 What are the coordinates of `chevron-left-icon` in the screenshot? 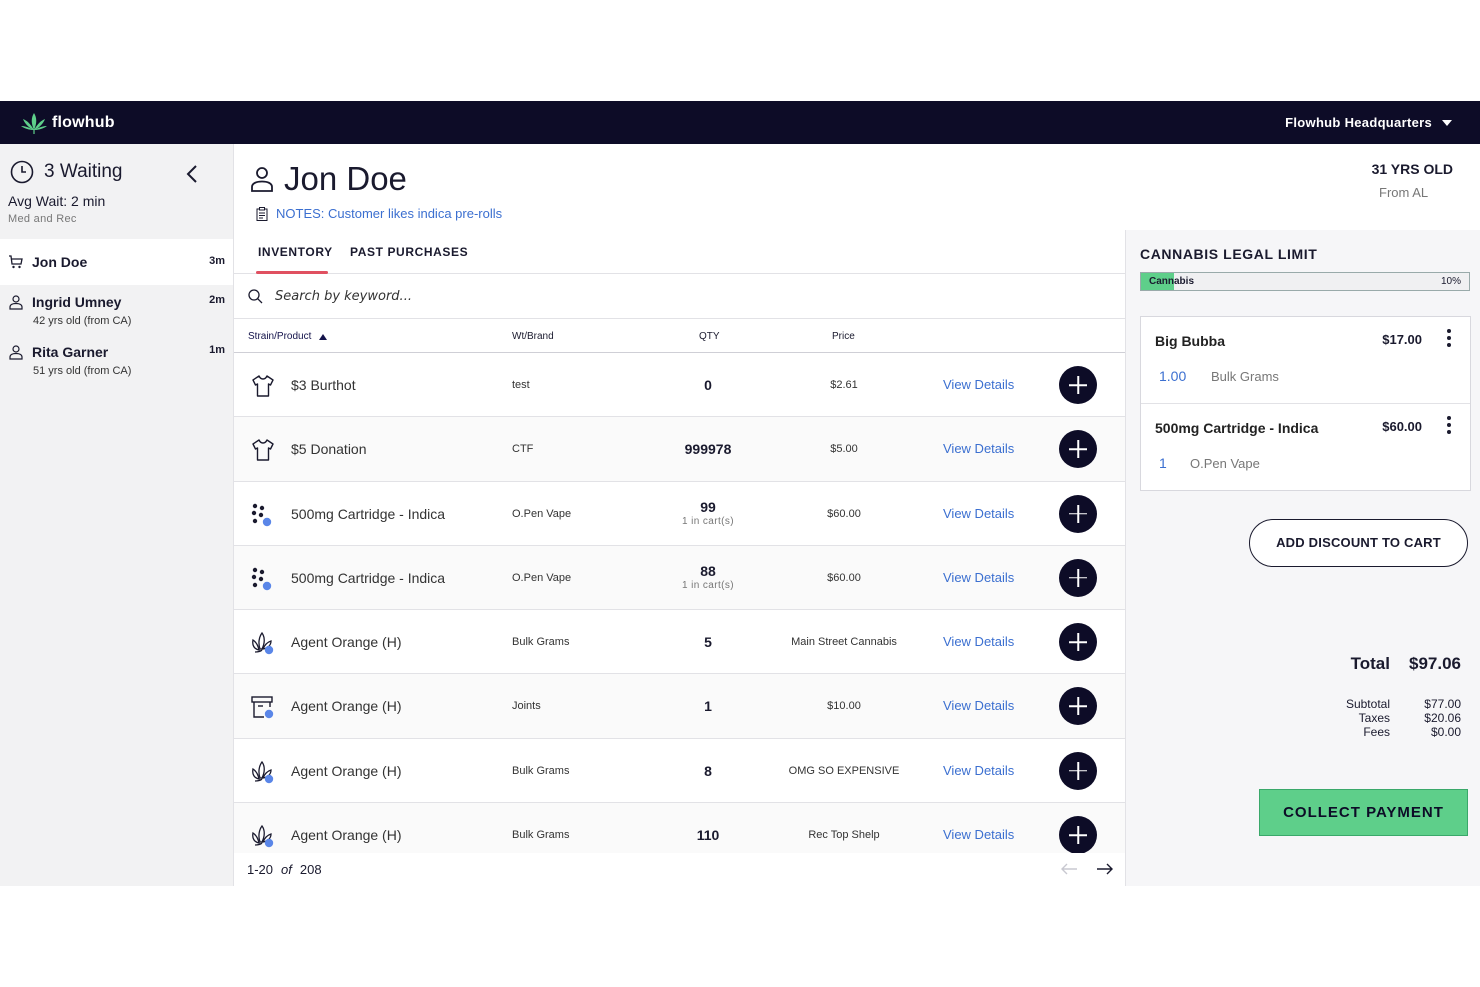 It's located at (192, 174).